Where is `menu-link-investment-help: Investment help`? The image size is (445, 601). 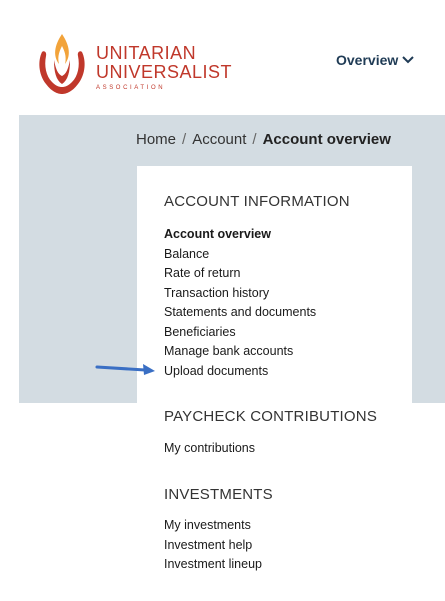
menu-link-investment-help: Investment help is located at coordinates (213, 546).